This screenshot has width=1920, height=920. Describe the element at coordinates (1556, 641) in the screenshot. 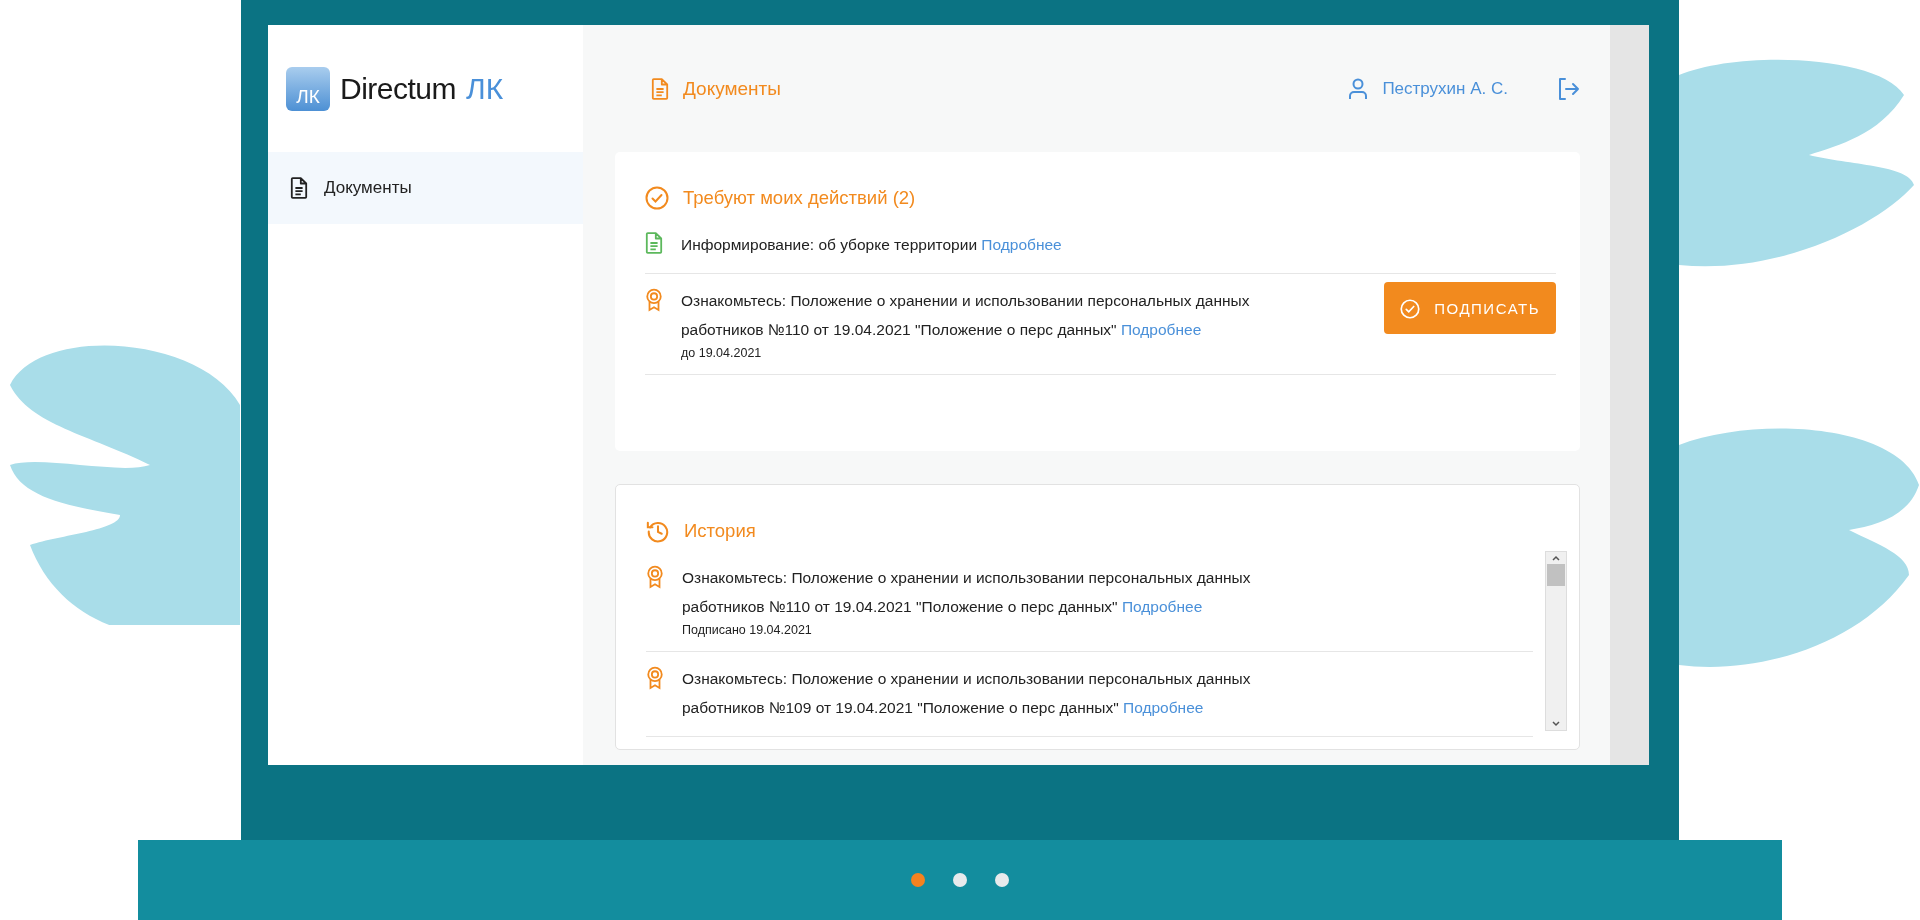

I see `scrollbar` at that location.